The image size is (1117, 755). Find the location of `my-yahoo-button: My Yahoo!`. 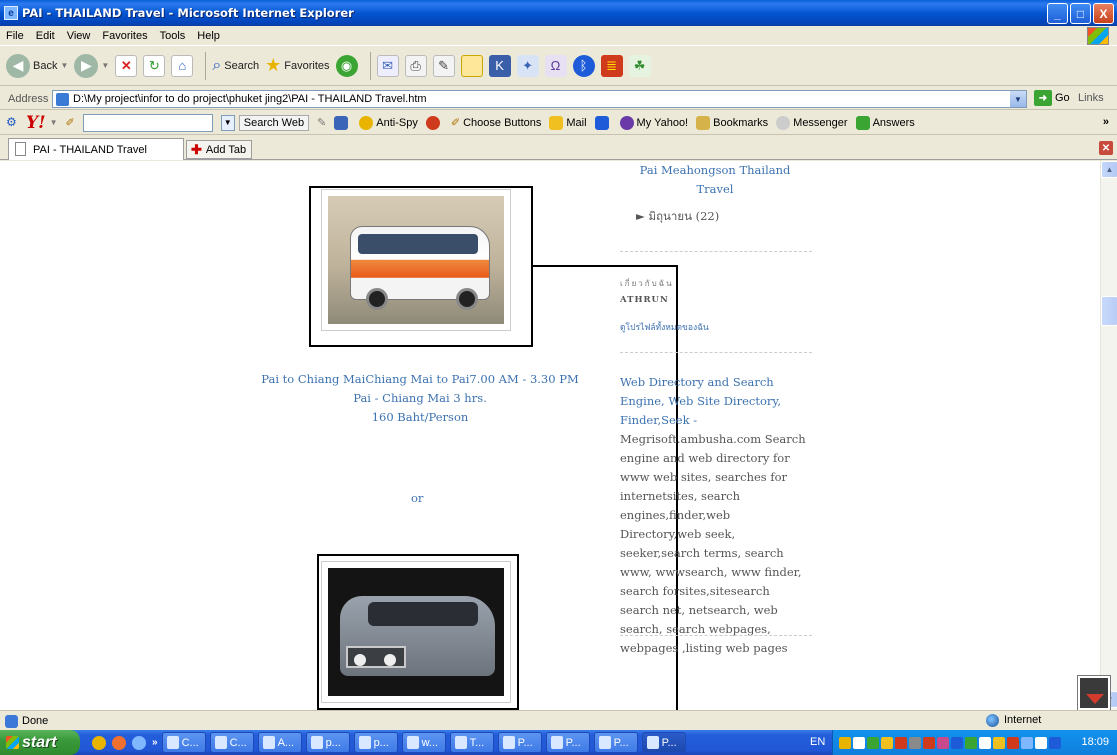

my-yahoo-button: My Yahoo! is located at coordinates (653, 122).